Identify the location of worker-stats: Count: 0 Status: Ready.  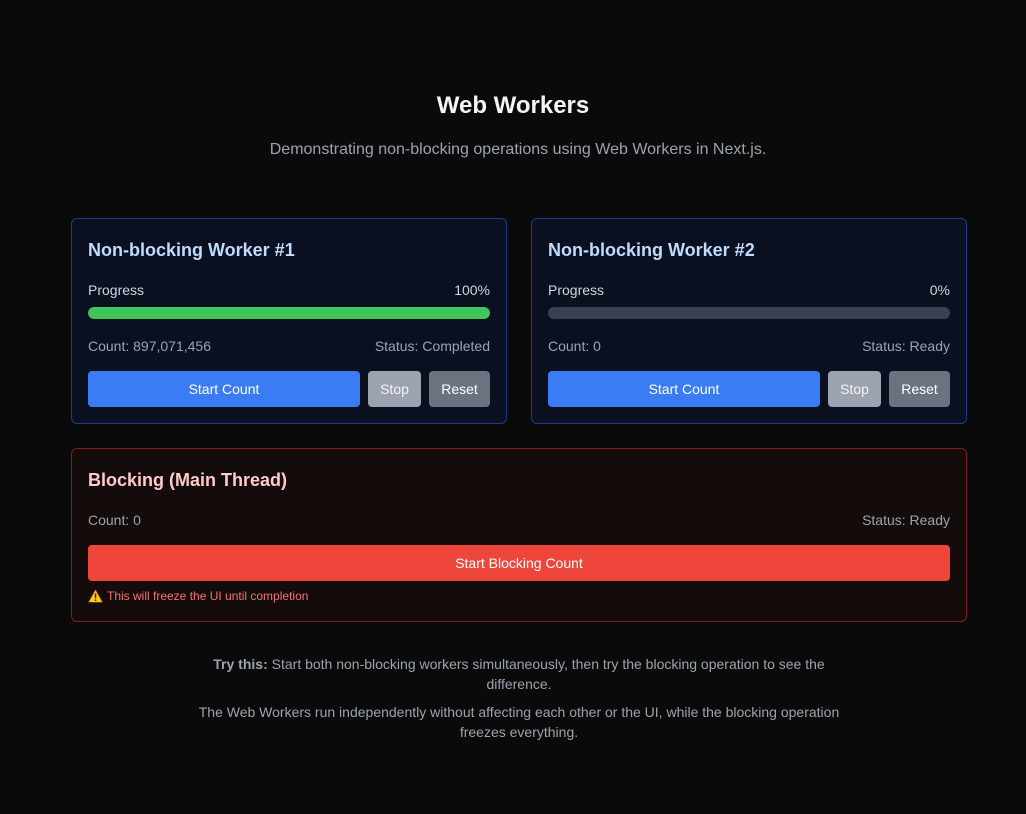
(749, 346).